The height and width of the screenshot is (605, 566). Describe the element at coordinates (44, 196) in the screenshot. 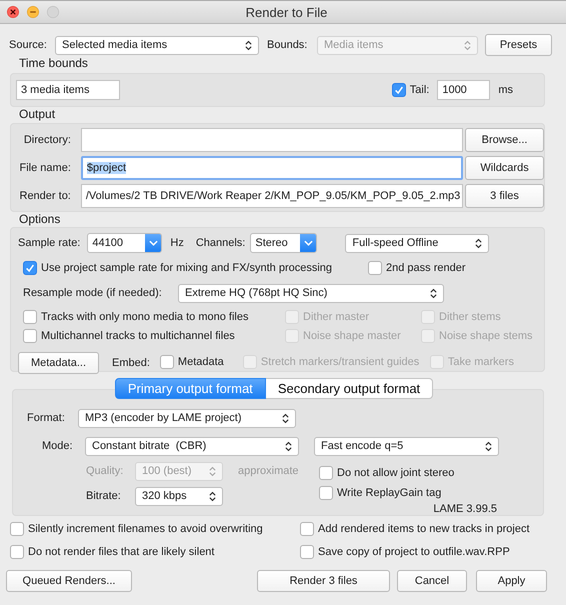

I see `field-label: Render to:` at that location.